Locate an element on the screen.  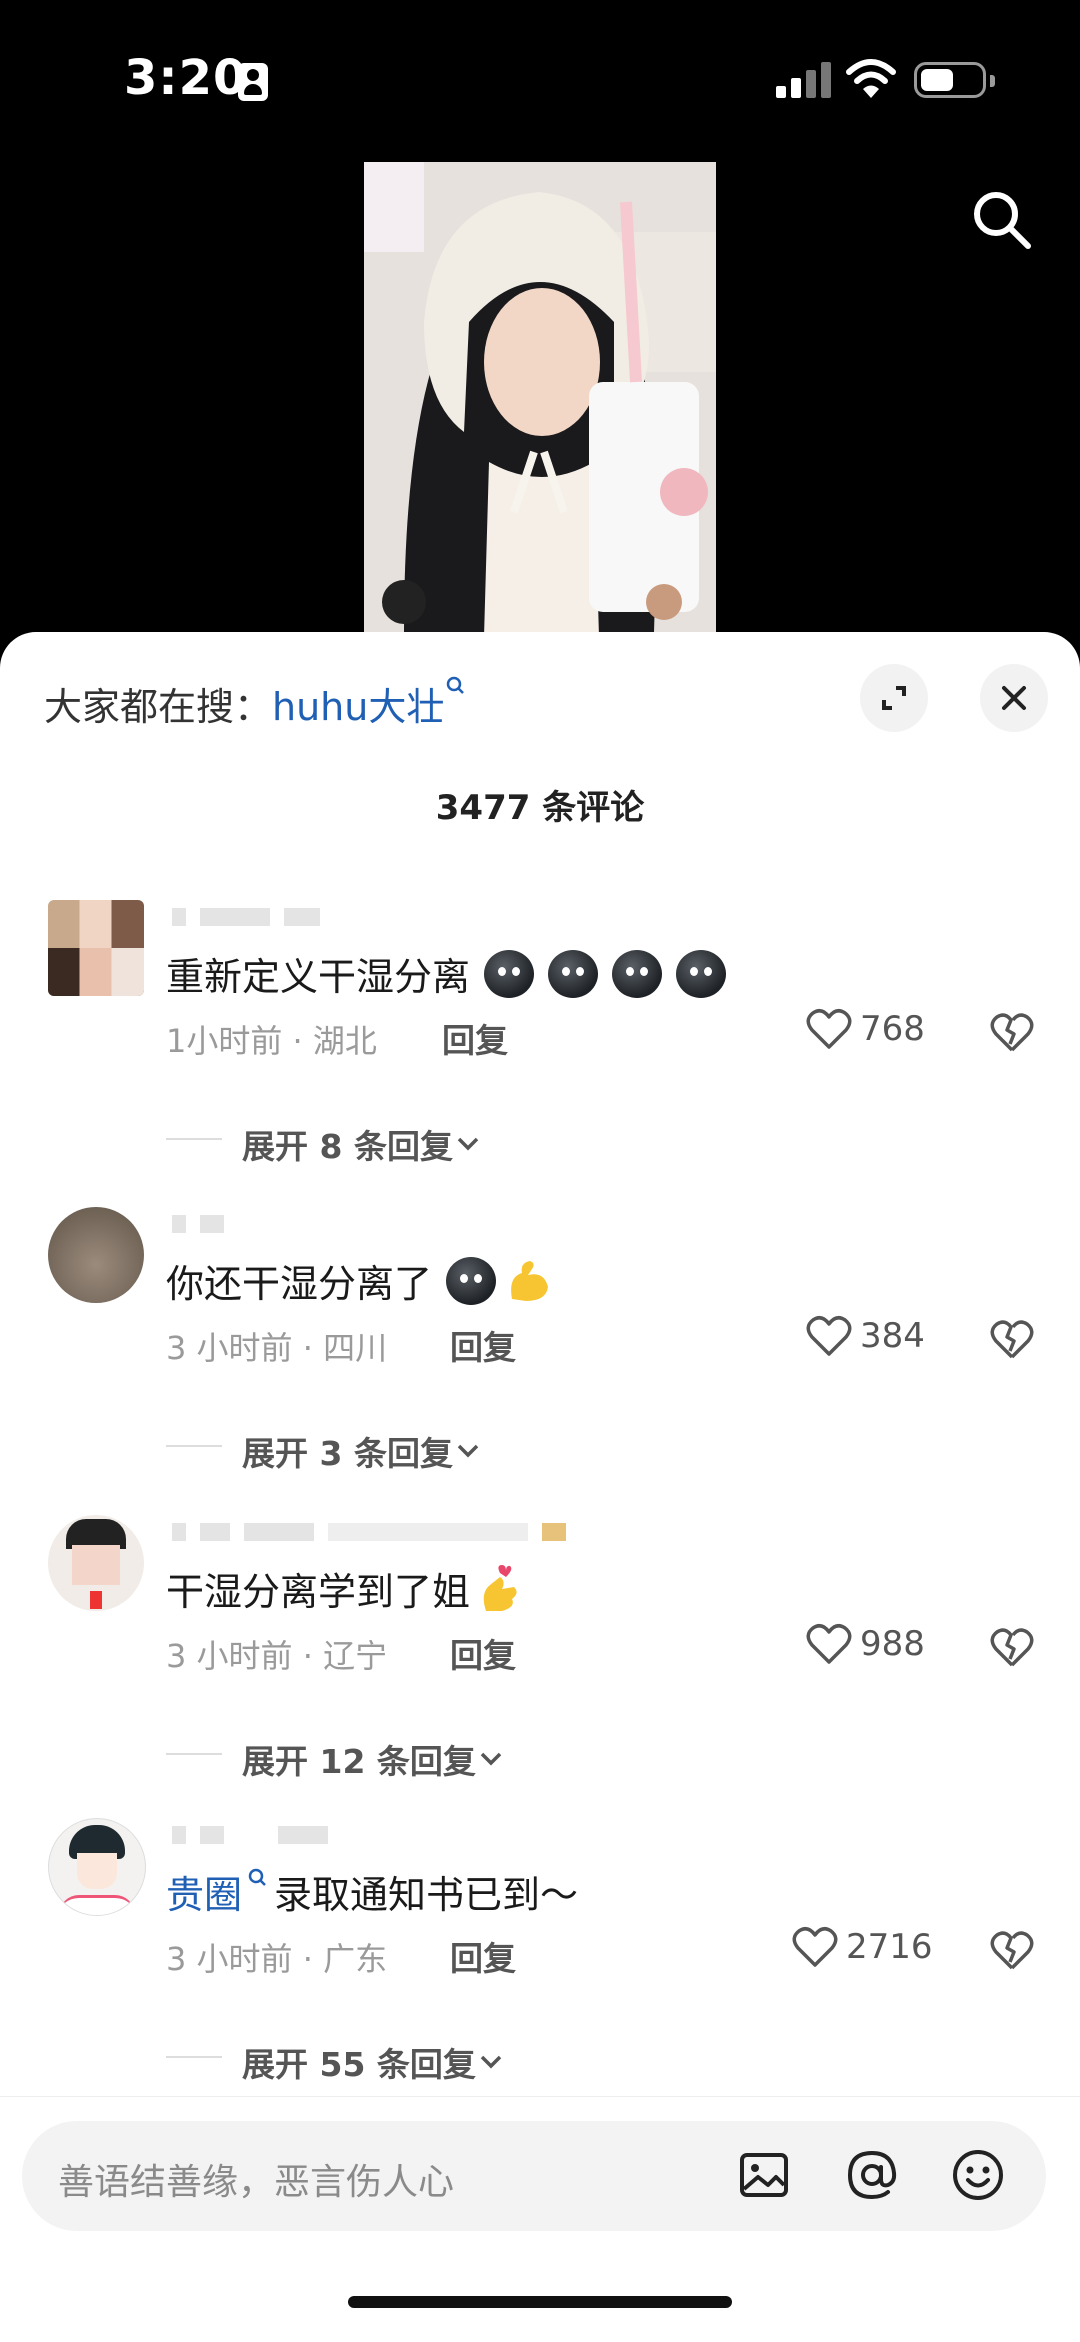
expand-replies-button: 展开 3 条回复 is located at coordinates (362, 1451).